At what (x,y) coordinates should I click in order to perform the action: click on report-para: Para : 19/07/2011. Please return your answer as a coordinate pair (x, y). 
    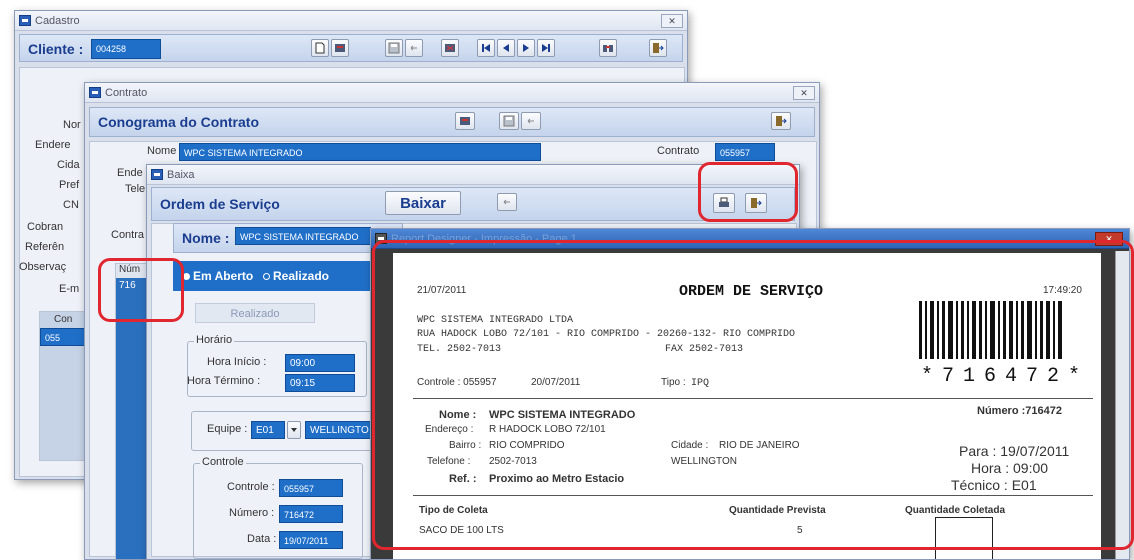
    Looking at the image, I should click on (1014, 451).